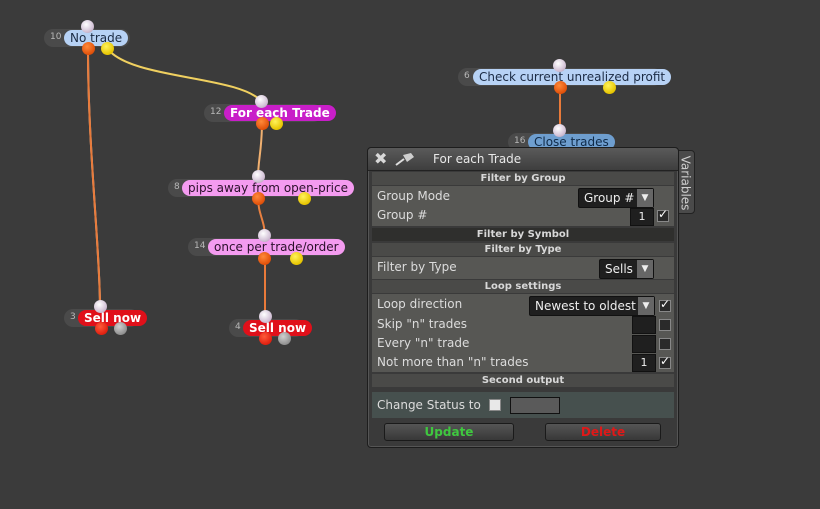 The height and width of the screenshot is (509, 820). What do you see at coordinates (96, 38) in the screenshot?
I see `node-label: No trade` at bounding box center [96, 38].